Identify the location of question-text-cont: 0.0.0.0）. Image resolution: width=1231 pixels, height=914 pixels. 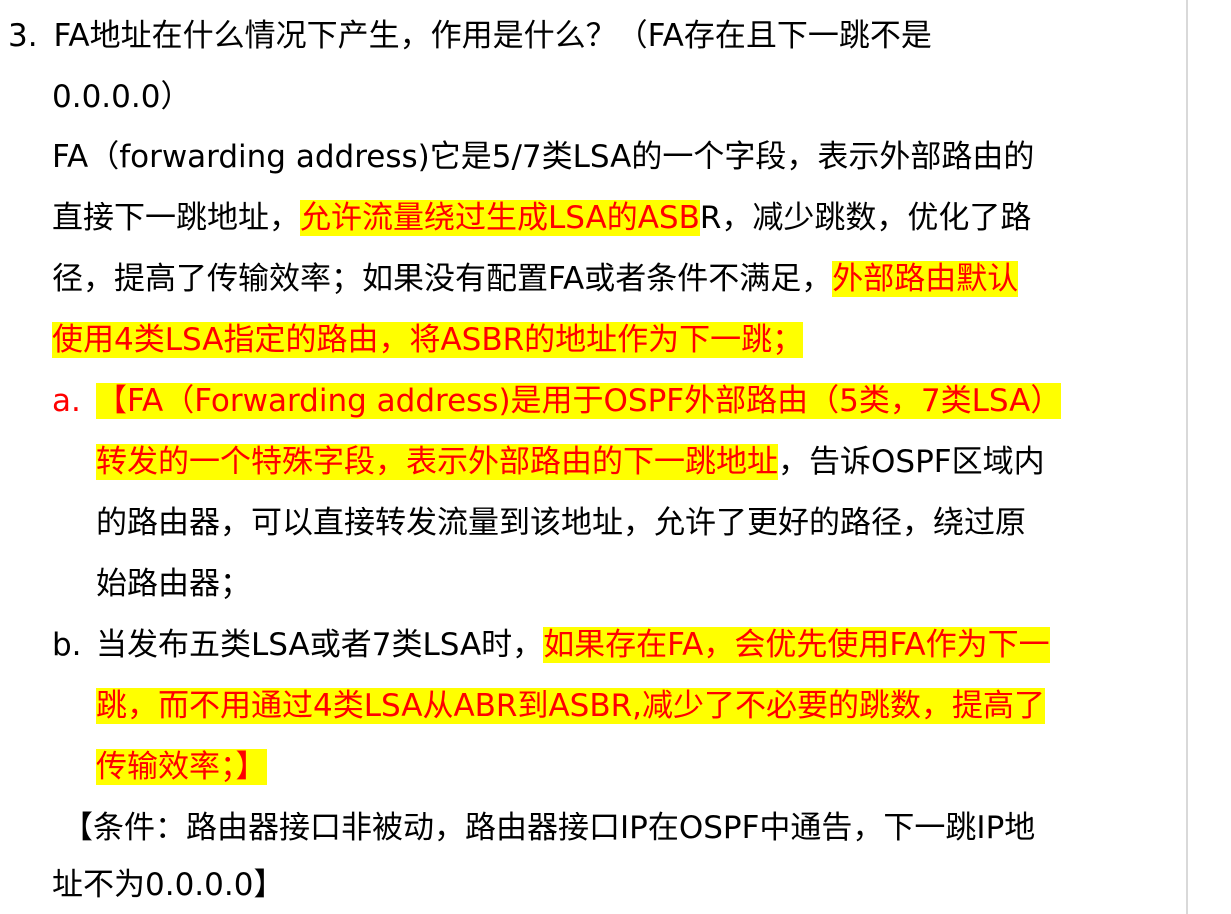
(122, 97).